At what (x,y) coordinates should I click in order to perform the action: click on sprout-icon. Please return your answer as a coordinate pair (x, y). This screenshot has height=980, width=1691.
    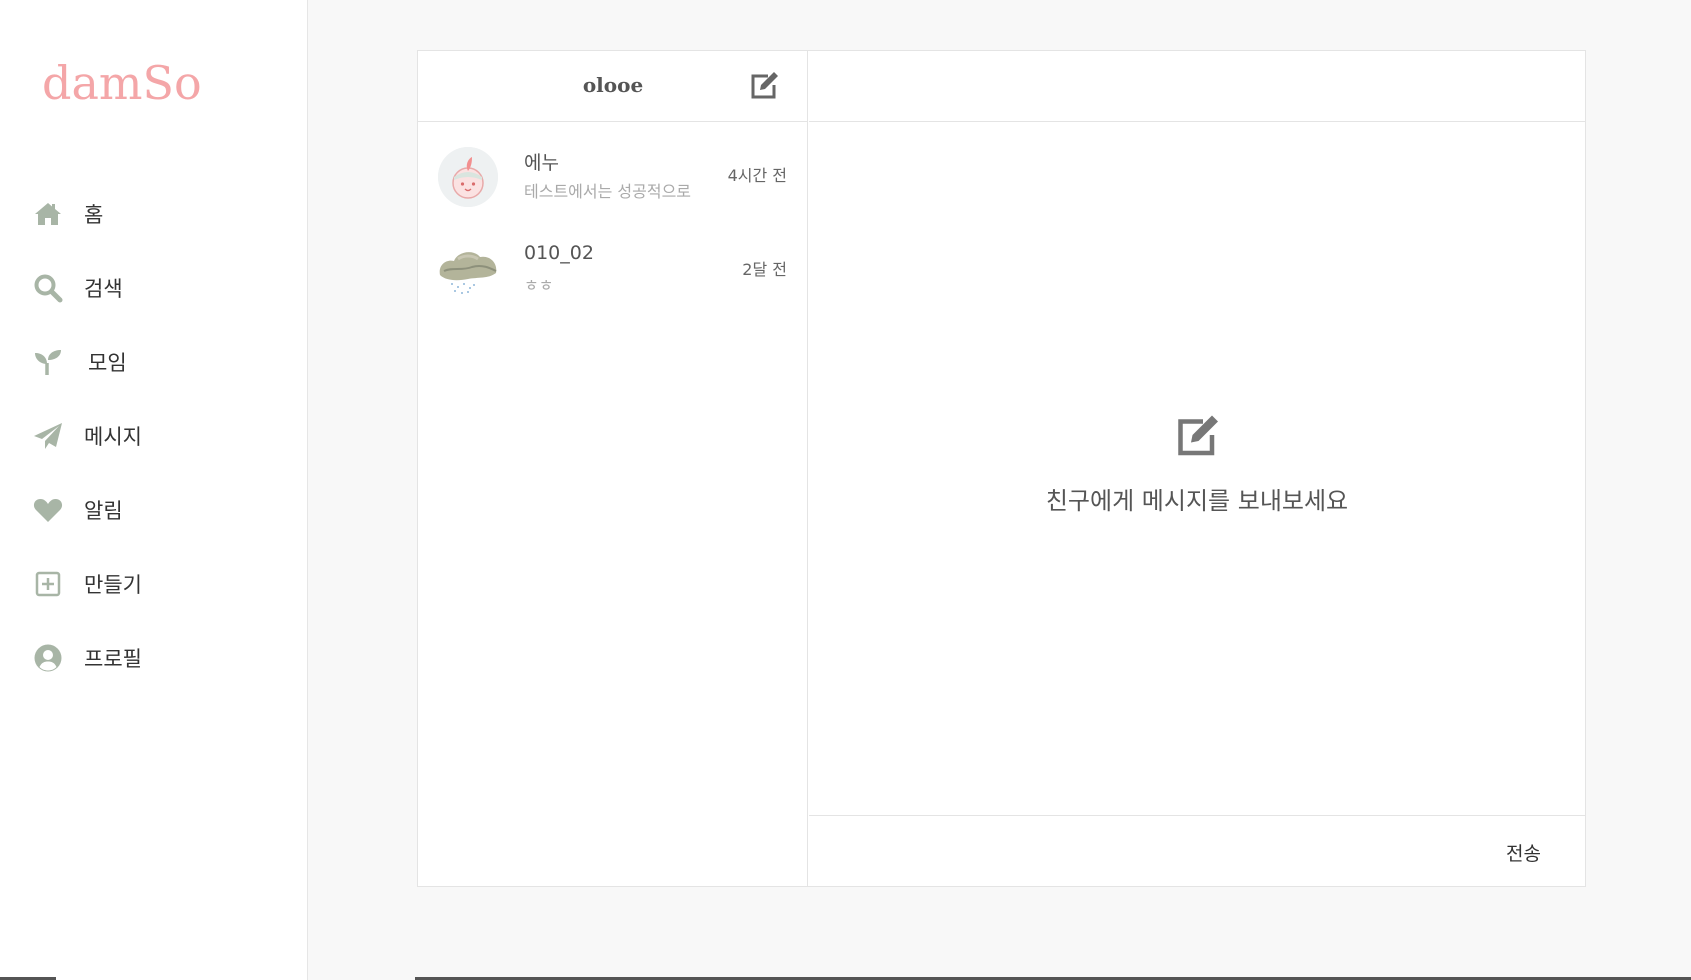
    Looking at the image, I should click on (48, 362).